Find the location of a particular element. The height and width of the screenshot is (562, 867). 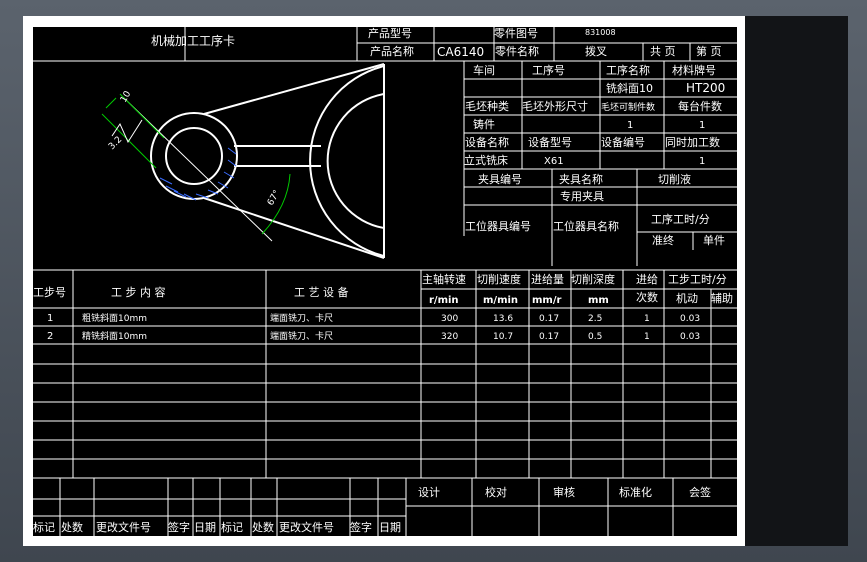

material-label: 材料牌号 is located at coordinates (694, 70).